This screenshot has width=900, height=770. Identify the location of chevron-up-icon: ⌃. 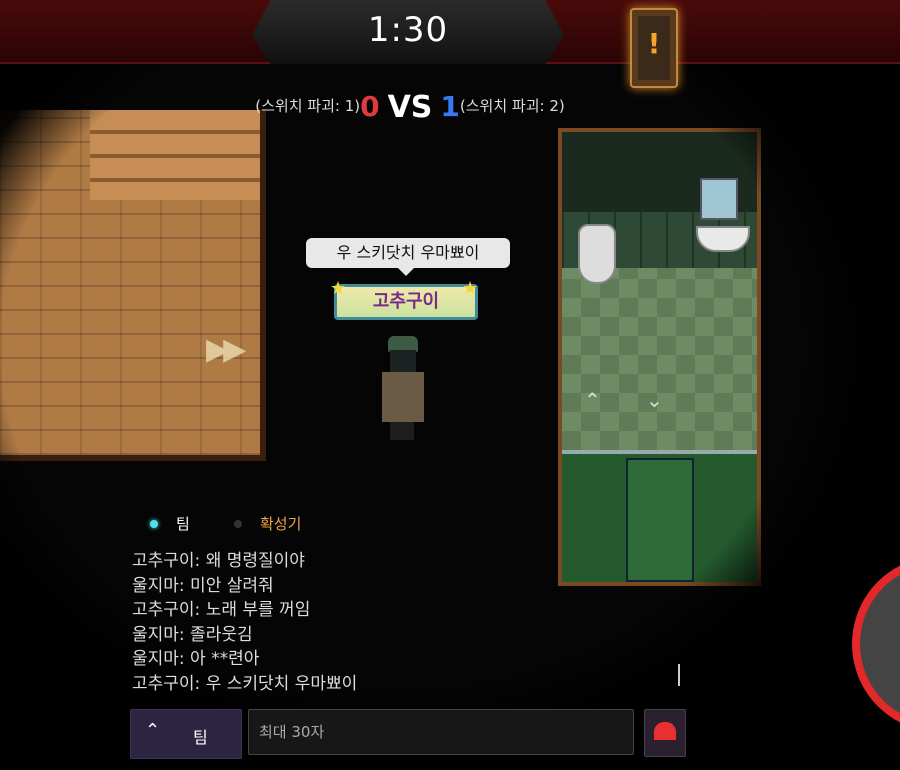
(153, 730).